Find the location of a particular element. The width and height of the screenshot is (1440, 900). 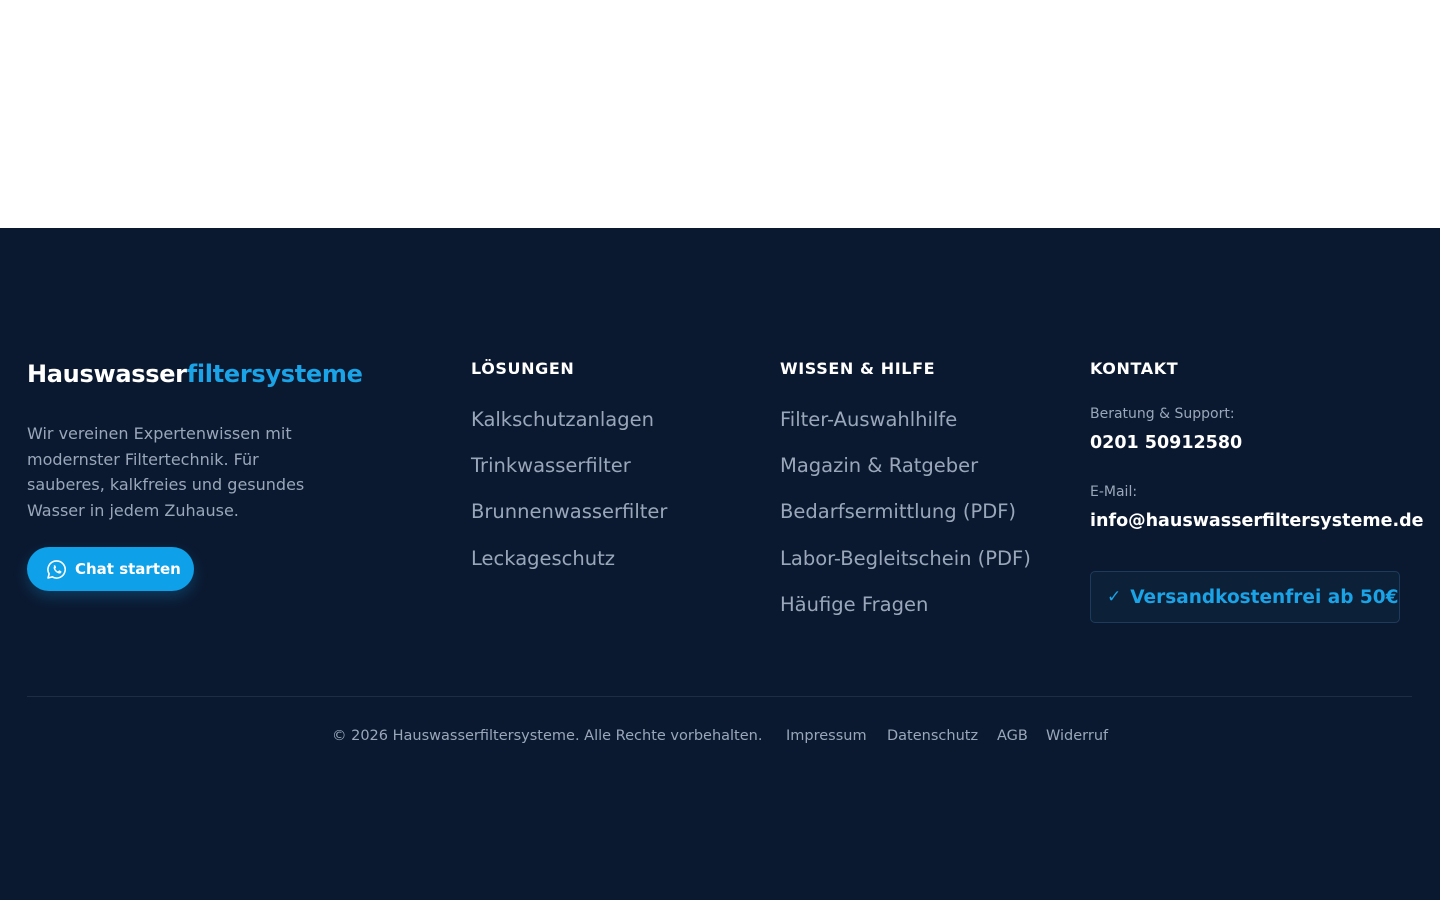

column-title-loesungen: LÖSUNGEN is located at coordinates (523, 368).